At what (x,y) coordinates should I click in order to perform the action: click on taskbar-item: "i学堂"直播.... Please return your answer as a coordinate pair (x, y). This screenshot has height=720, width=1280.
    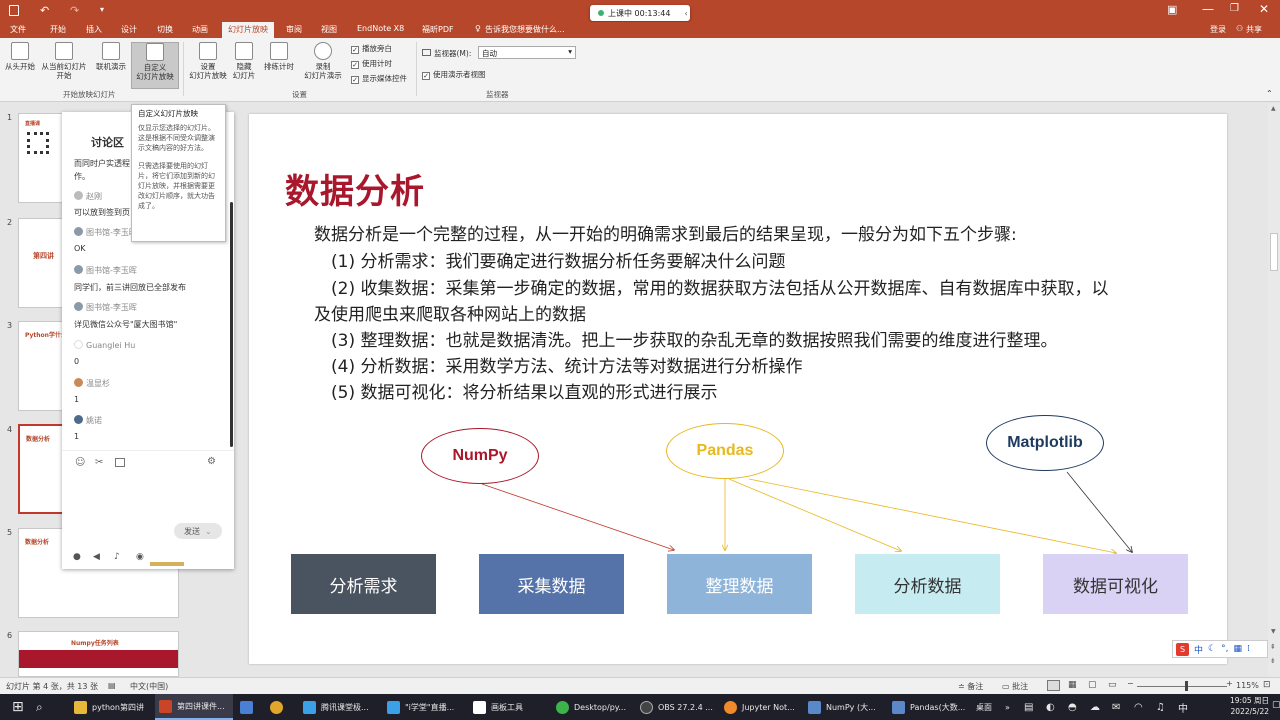
    Looking at the image, I should click on (426, 707).